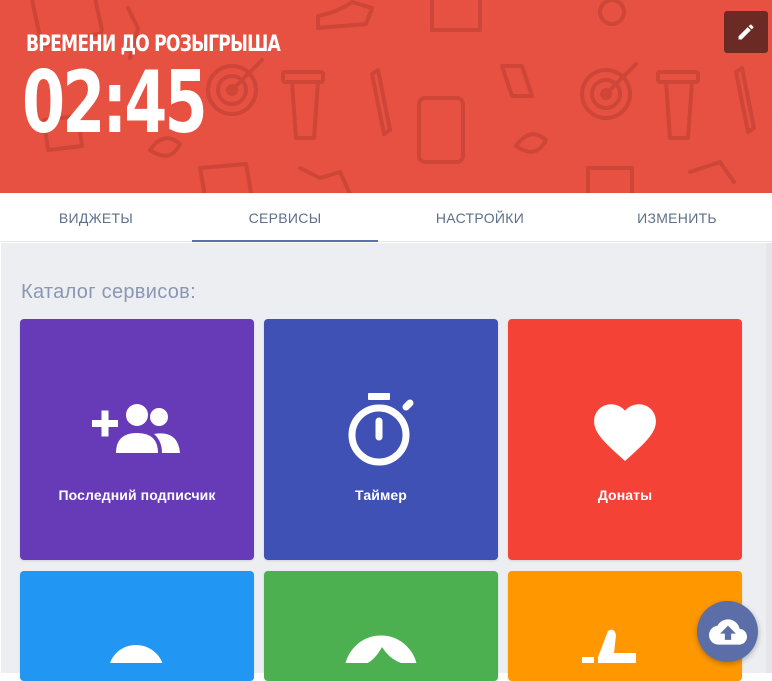 The width and height of the screenshot is (772, 681). What do you see at coordinates (381, 626) in the screenshot?
I see `service-card-face` at bounding box center [381, 626].